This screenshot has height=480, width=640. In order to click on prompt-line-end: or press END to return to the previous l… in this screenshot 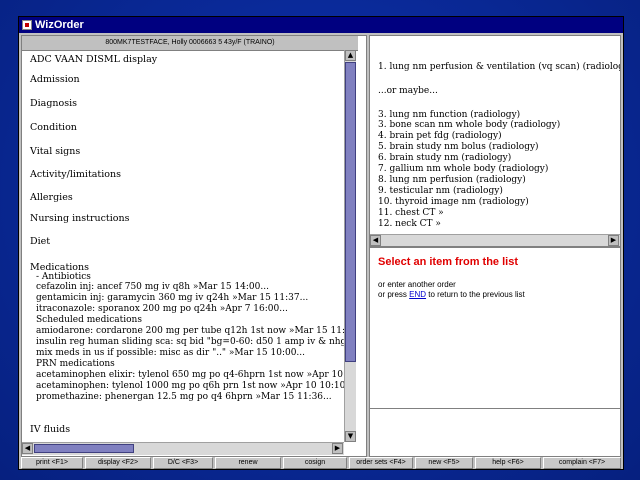, I will do `click(451, 294)`.